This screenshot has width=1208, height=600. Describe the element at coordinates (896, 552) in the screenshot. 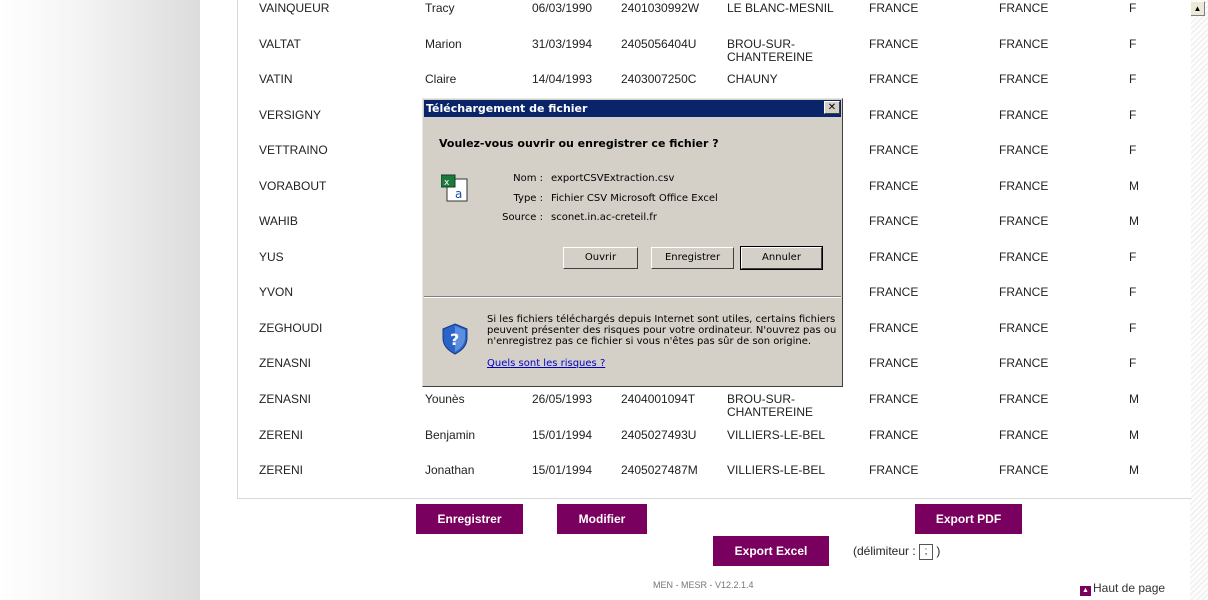

I see `delimiter-group: (délimiteur : ; )` at that location.